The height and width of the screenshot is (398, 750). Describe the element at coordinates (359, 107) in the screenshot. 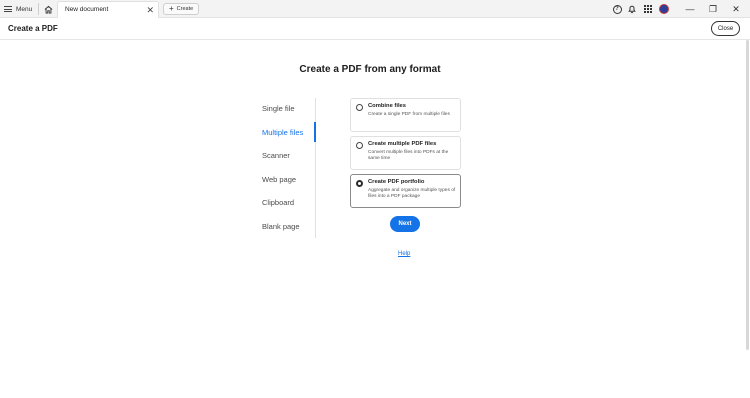

I see `radio-combine-files` at that location.